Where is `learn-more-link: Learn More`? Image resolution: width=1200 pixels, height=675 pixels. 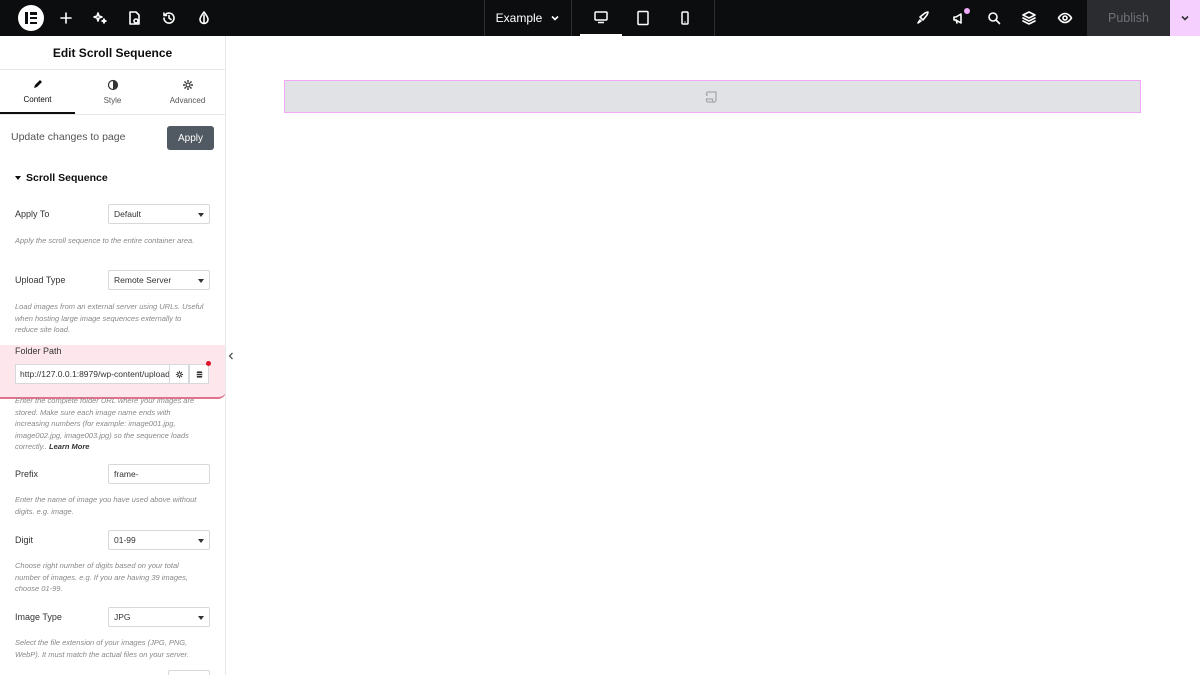
learn-more-link: Learn More is located at coordinates (69, 446).